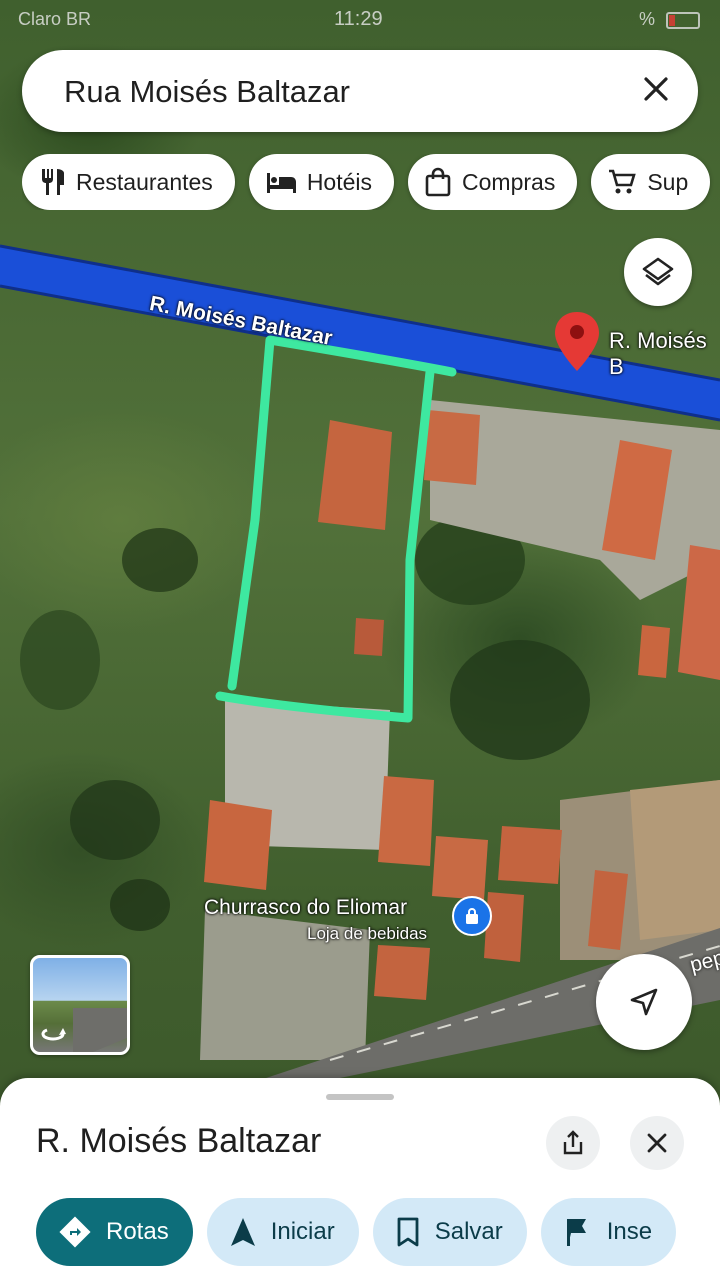 This screenshot has height=1280, width=720. I want to click on category-chips: Restaurantes Hotéis Compras Sup, so click(371, 182).